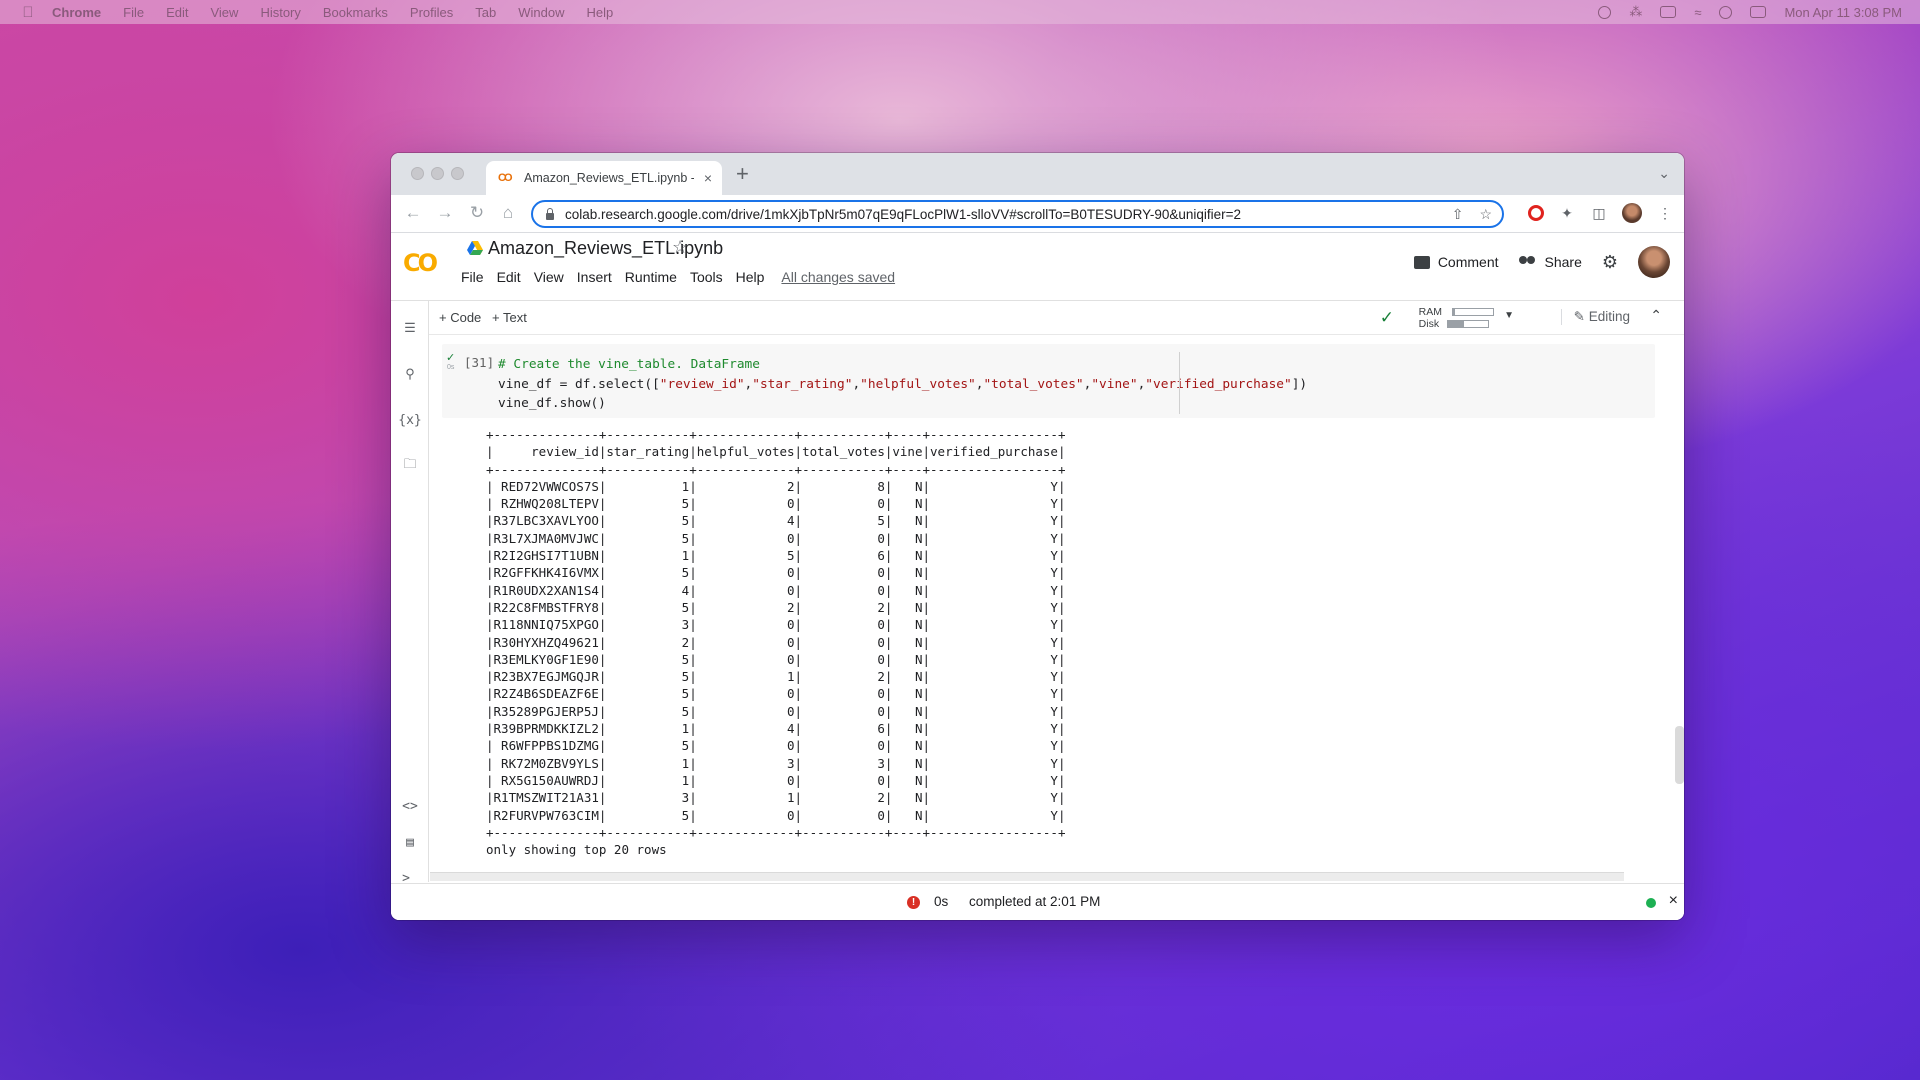  I want to click on table-row: |R30HYXHZQ49621| 2| 0| 0| N| Y|, so click(776, 642).